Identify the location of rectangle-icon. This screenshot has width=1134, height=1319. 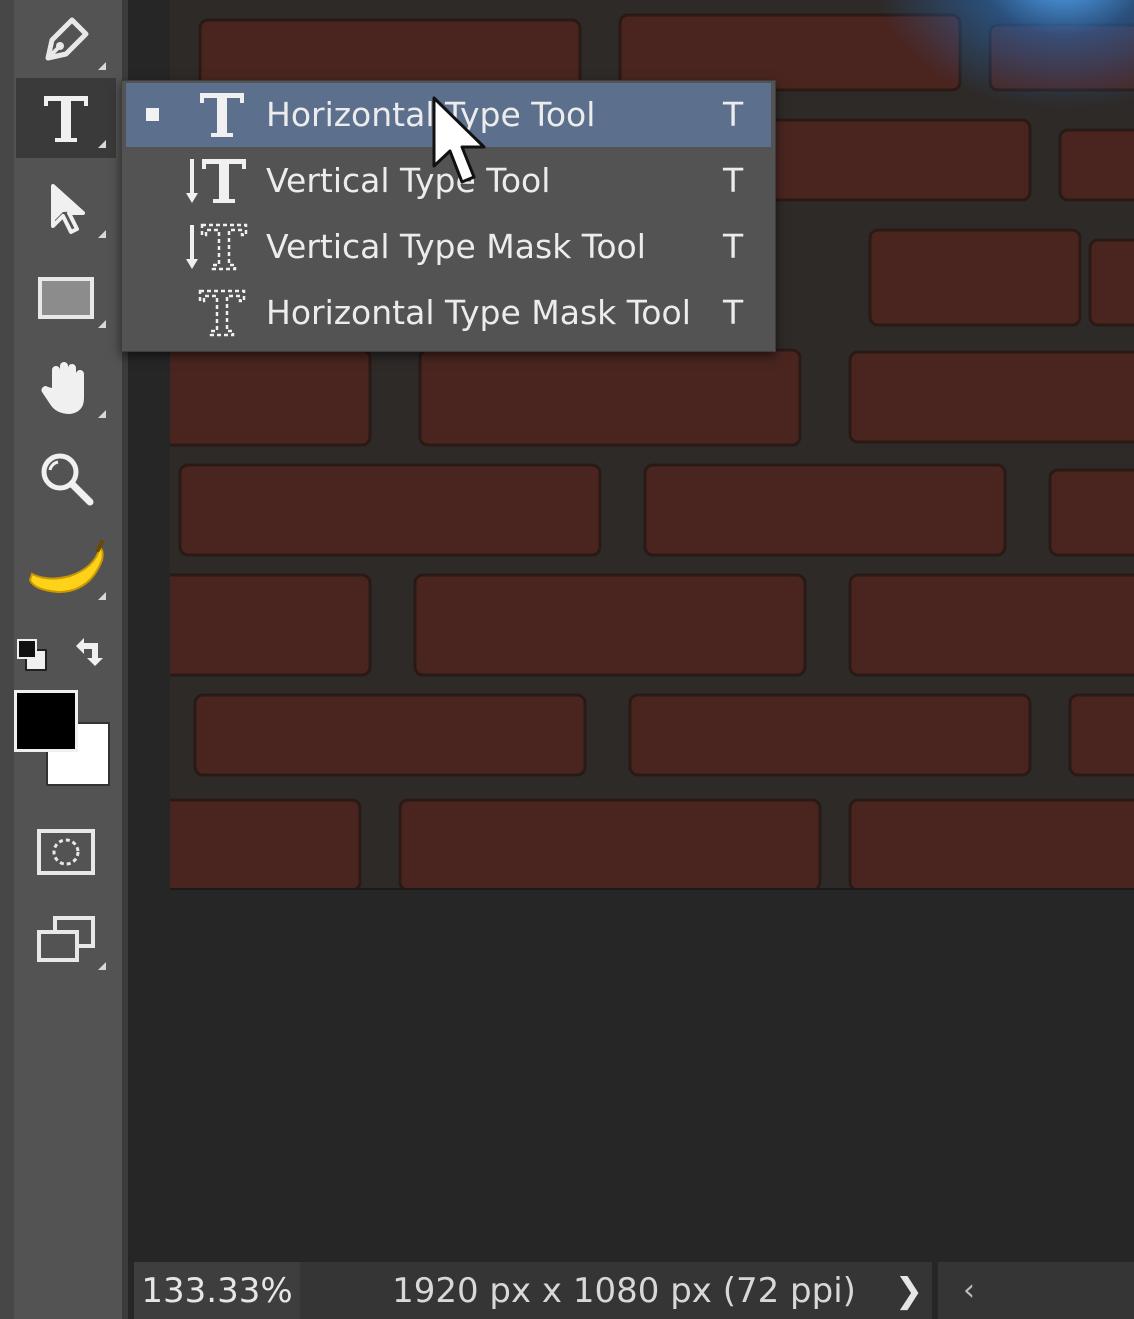
(66, 298).